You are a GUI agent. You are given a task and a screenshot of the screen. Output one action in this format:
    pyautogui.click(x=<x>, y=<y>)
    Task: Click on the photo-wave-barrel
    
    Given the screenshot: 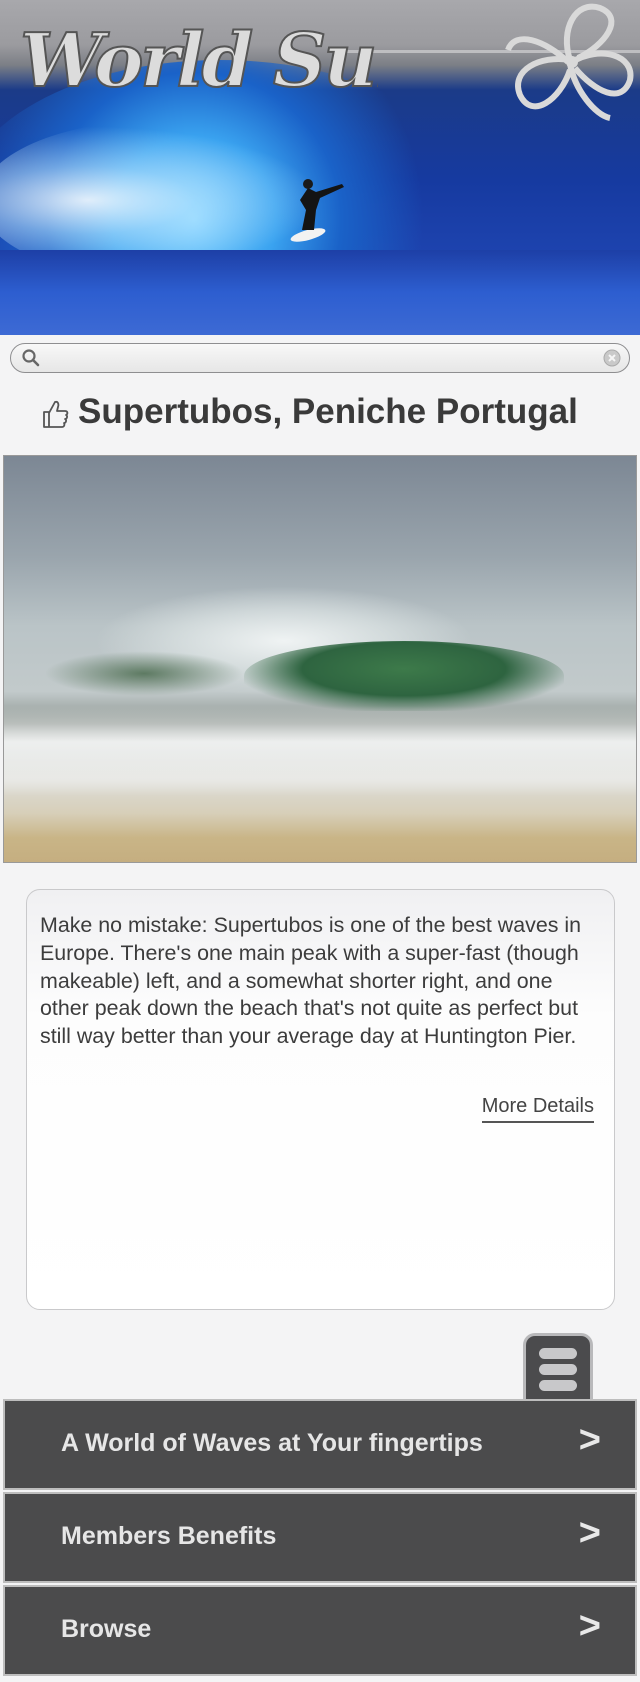 What is the action you would take?
    pyautogui.click(x=404, y=676)
    